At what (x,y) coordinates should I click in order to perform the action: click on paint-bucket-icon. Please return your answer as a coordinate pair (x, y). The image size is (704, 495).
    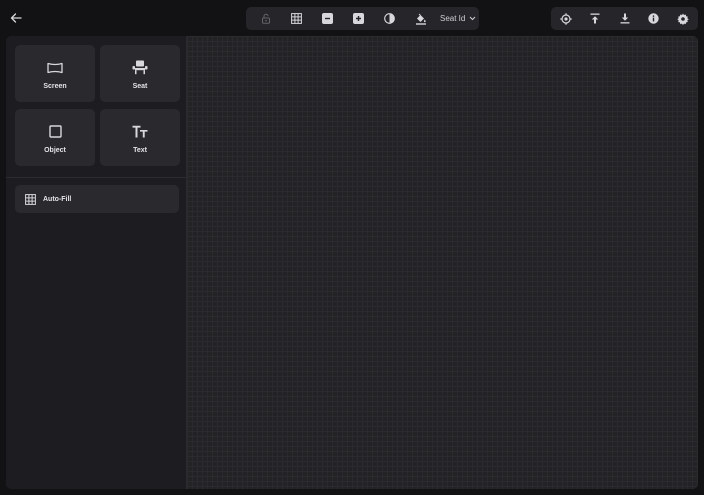
    Looking at the image, I should click on (420, 19).